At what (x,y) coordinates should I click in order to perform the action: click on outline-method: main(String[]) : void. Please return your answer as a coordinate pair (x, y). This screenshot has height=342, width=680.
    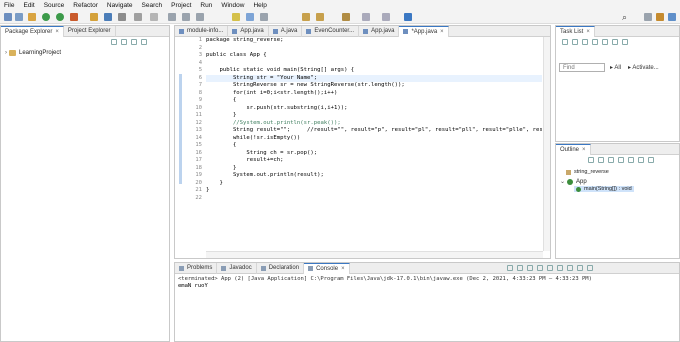
    Looking at the image, I should click on (604, 189).